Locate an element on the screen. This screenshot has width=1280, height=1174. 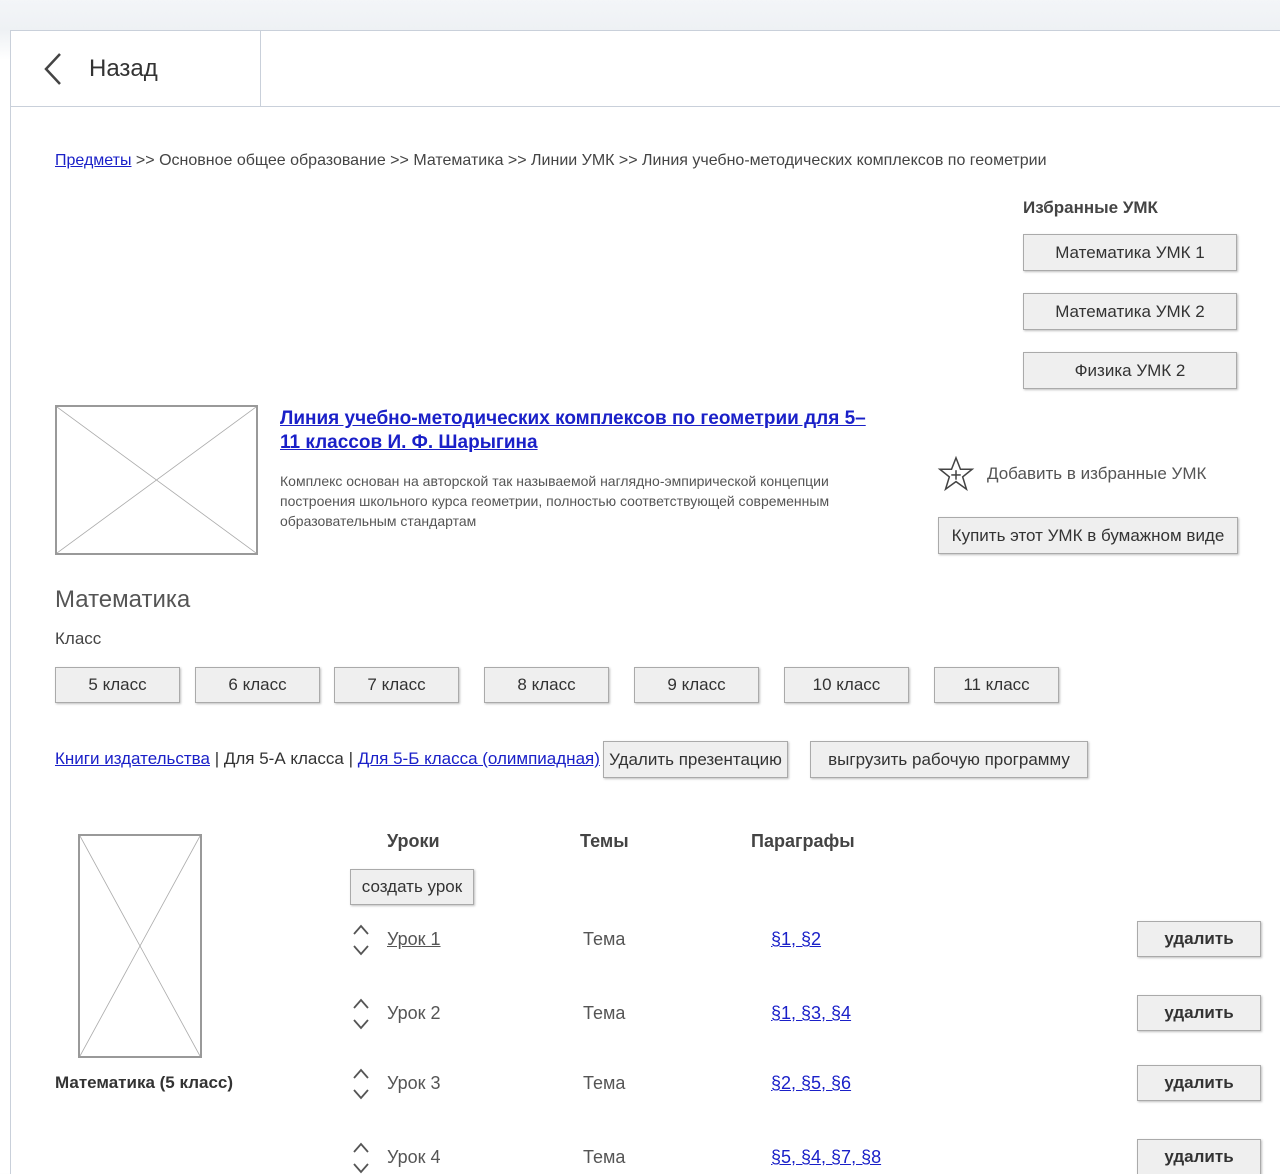
class-button-5: 5 класс is located at coordinates (117, 685).